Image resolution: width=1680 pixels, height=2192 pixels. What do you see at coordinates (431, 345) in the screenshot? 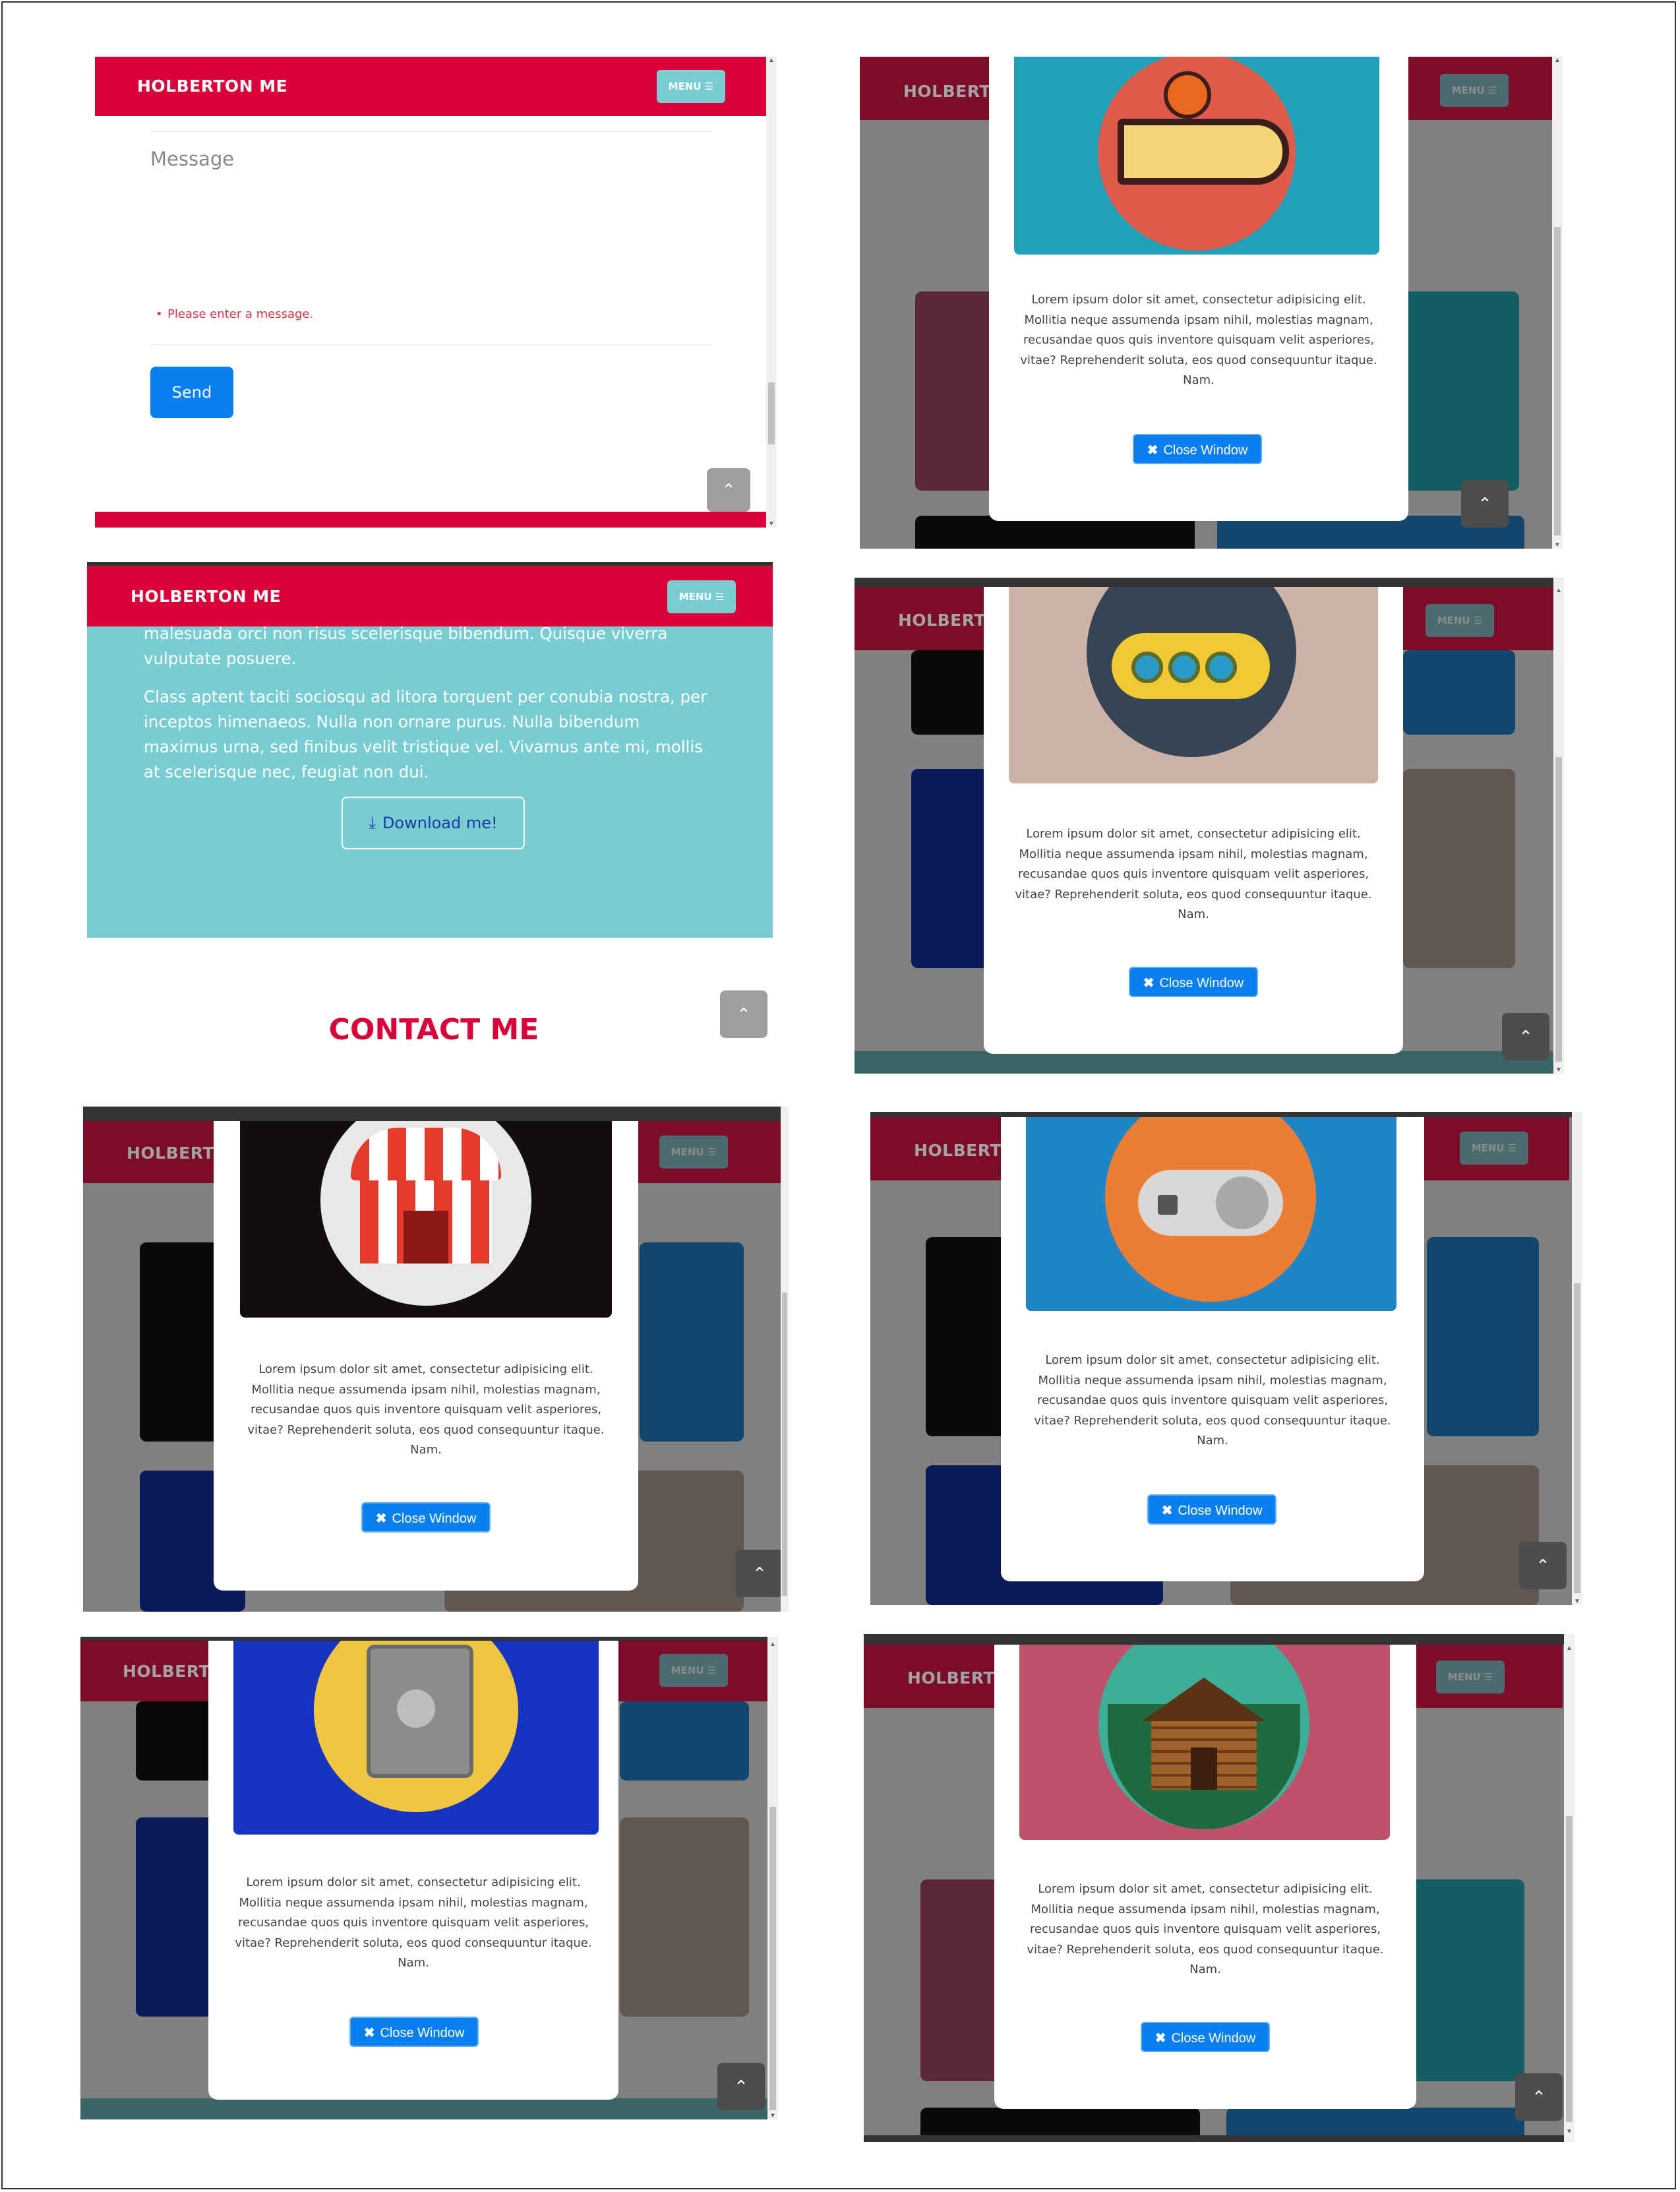
I see `divider` at bounding box center [431, 345].